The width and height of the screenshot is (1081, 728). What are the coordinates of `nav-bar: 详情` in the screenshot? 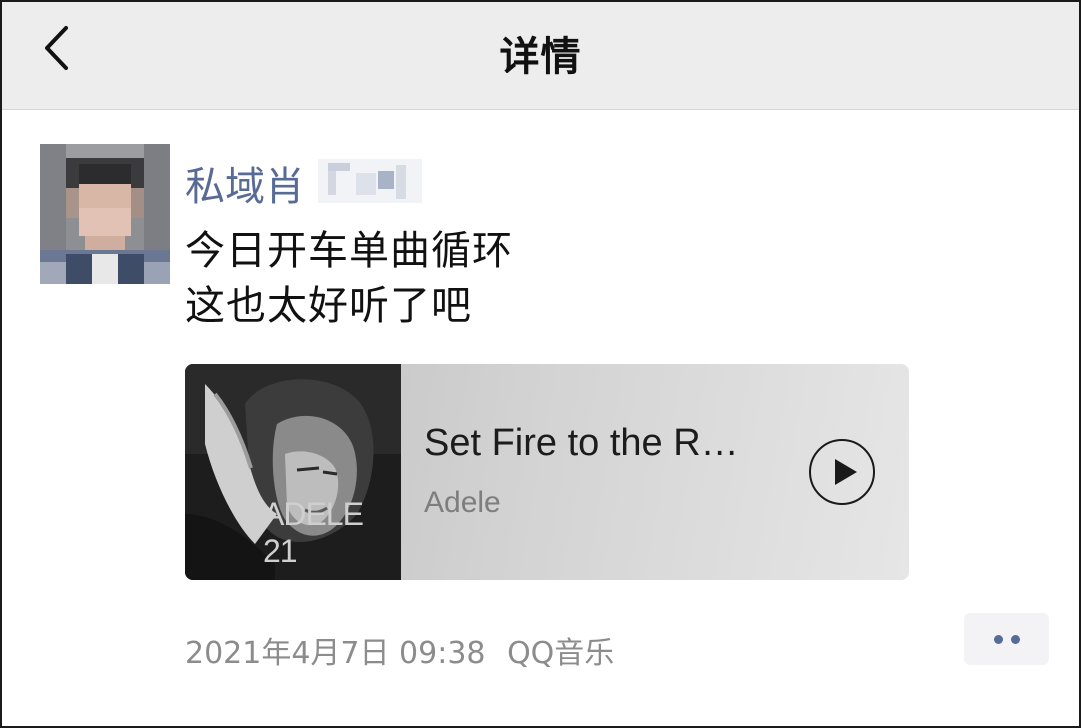 It's located at (540, 56).